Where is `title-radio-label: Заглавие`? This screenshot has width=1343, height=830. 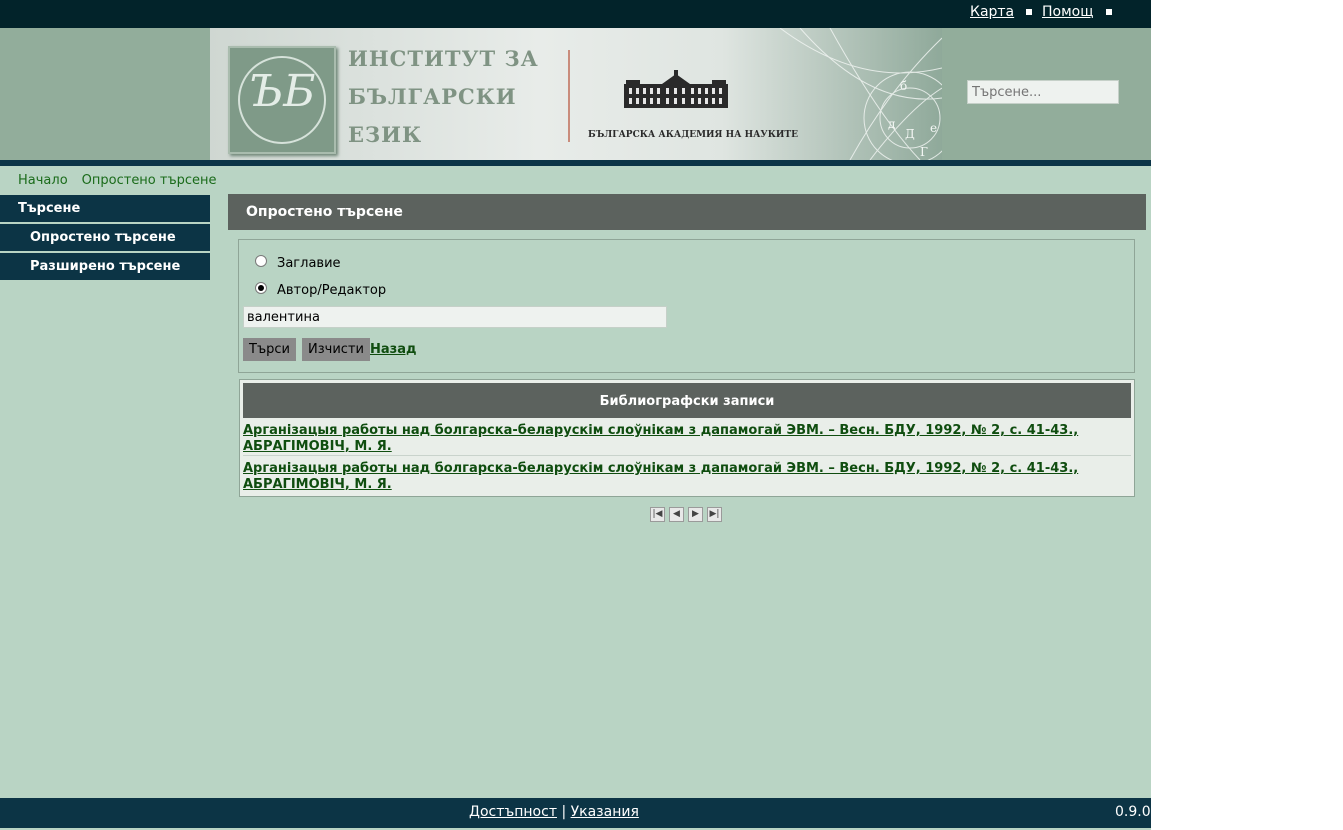
title-radio-label: Заглавие is located at coordinates (309, 263).